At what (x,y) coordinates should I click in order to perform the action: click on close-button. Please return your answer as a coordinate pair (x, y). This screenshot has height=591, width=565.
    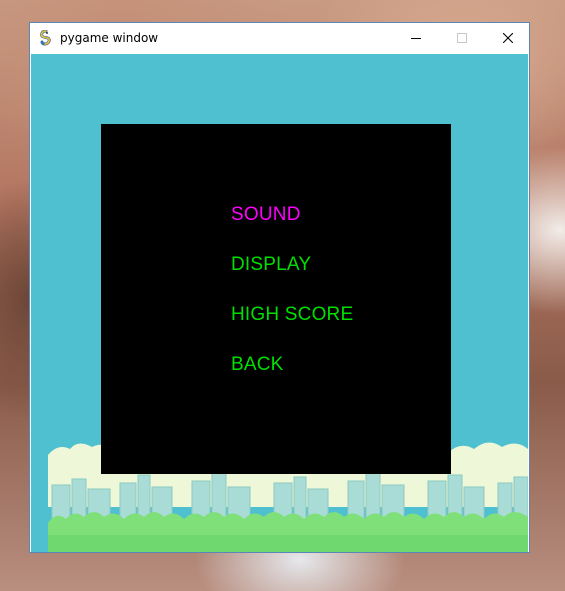
    Looking at the image, I should click on (508, 38).